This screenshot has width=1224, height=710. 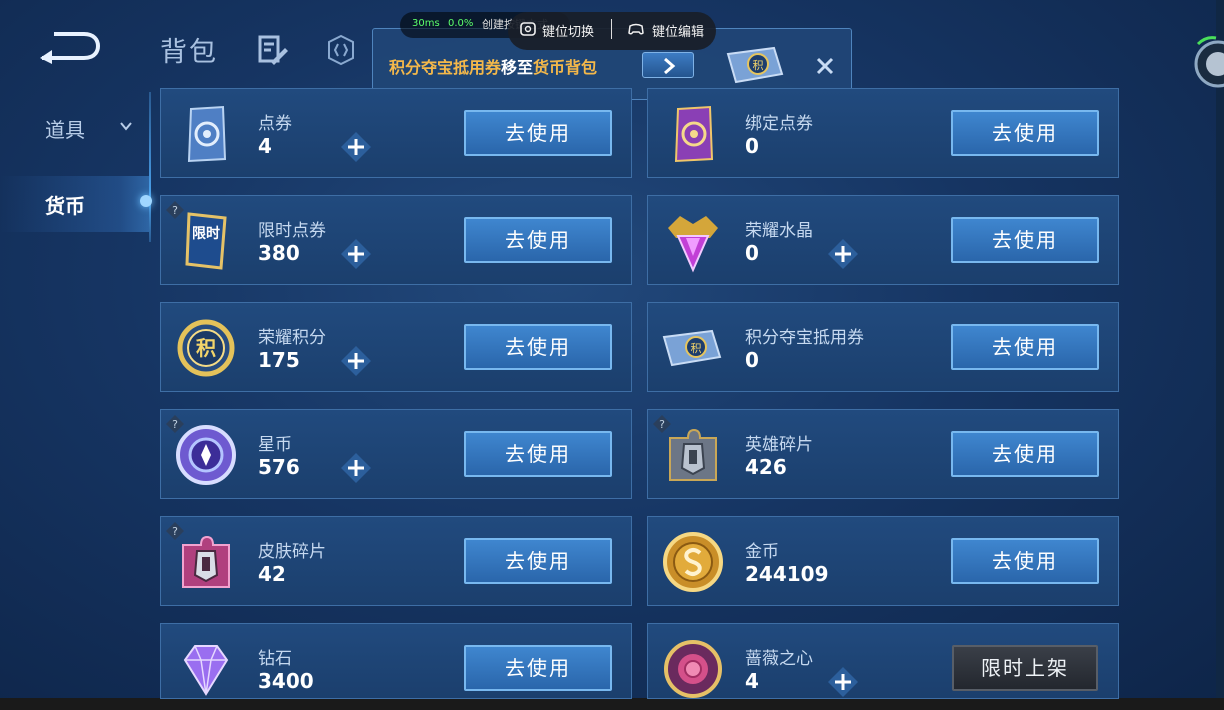 What do you see at coordinates (883, 240) in the screenshot?
I see `currency-card-glory-crystal: 荣耀水晶 0 去使用` at bounding box center [883, 240].